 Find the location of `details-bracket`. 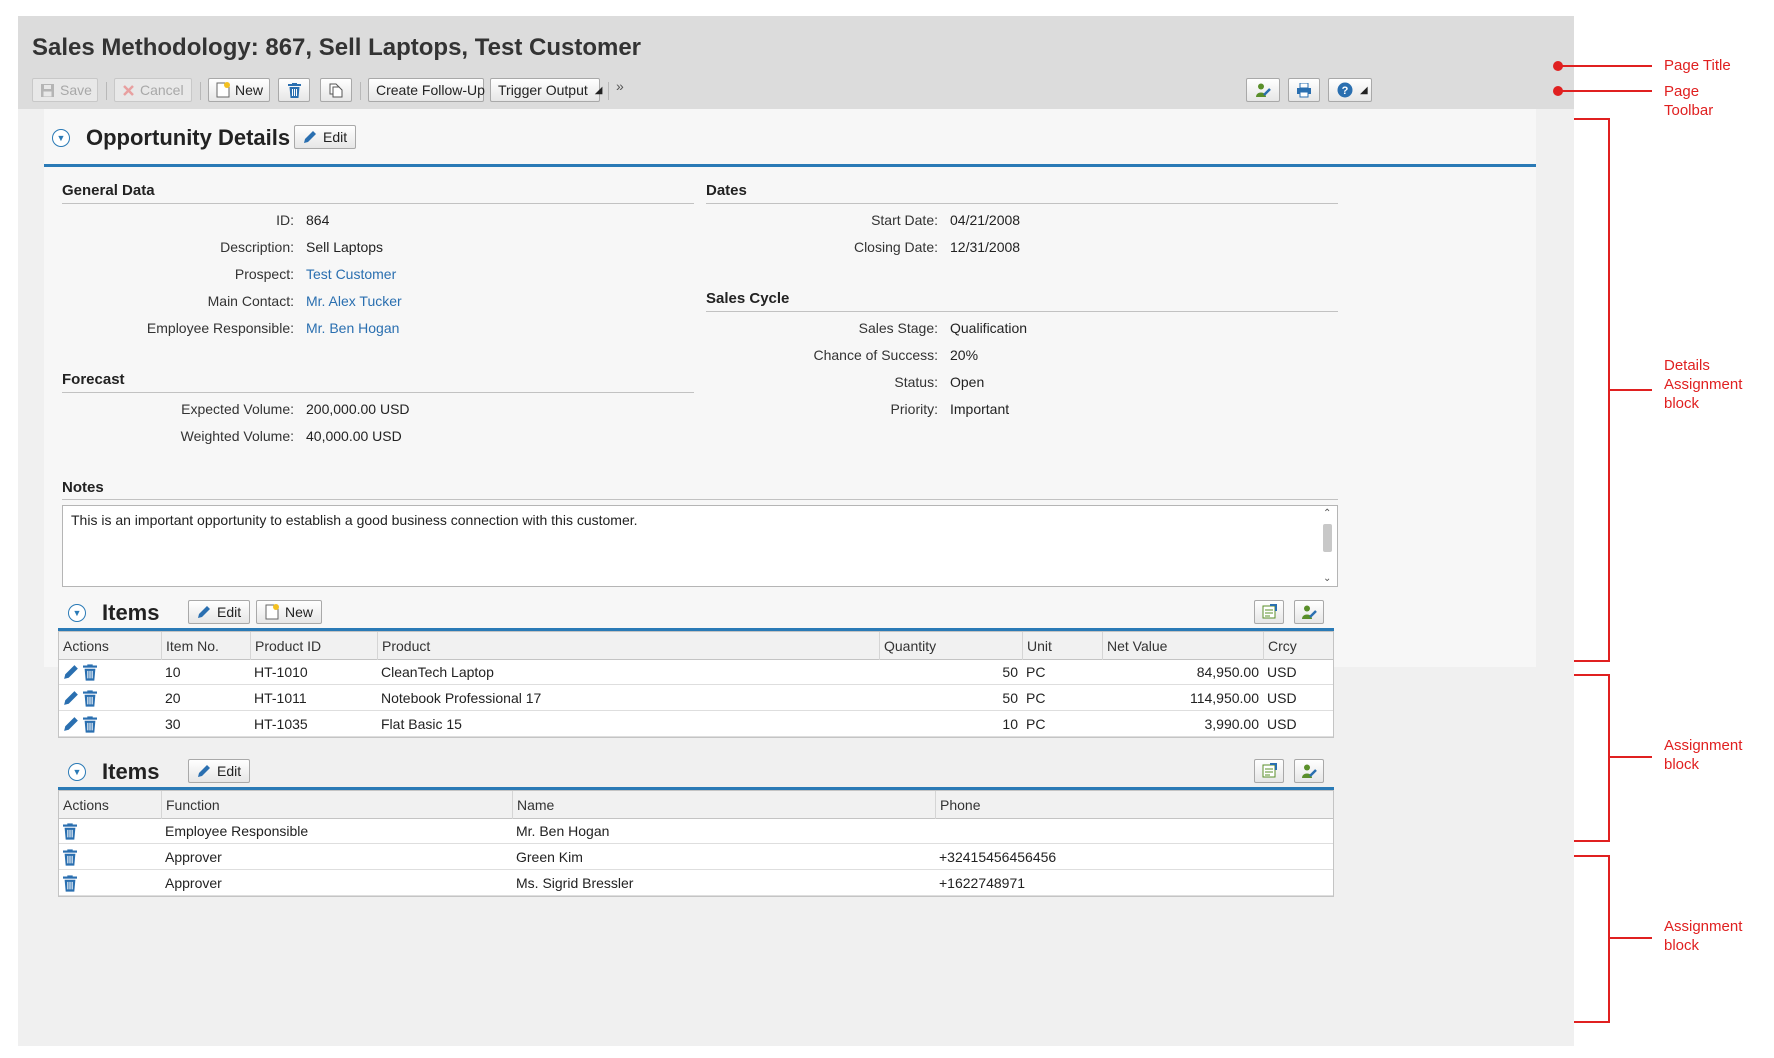

details-bracket is located at coordinates (1592, 390).